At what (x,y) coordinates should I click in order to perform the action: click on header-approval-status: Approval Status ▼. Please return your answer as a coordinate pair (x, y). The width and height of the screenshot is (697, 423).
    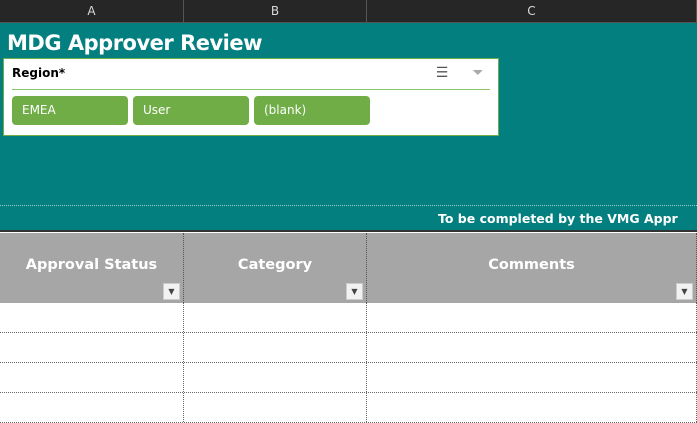
    Looking at the image, I should click on (92, 268).